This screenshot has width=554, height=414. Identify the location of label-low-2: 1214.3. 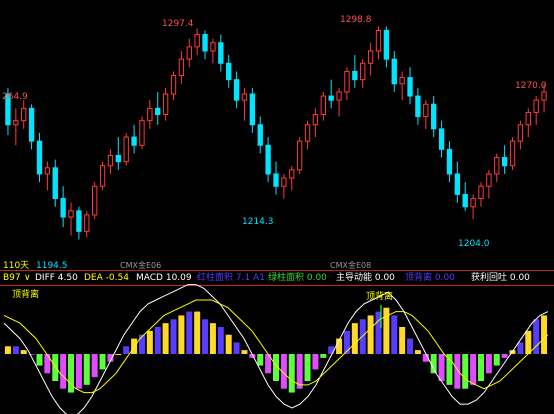
(258, 222).